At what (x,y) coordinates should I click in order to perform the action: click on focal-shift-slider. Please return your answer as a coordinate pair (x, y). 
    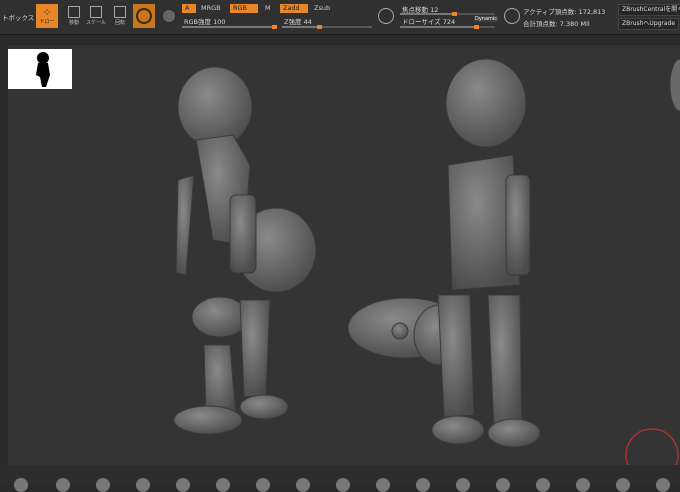
    Looking at the image, I should click on (447, 14).